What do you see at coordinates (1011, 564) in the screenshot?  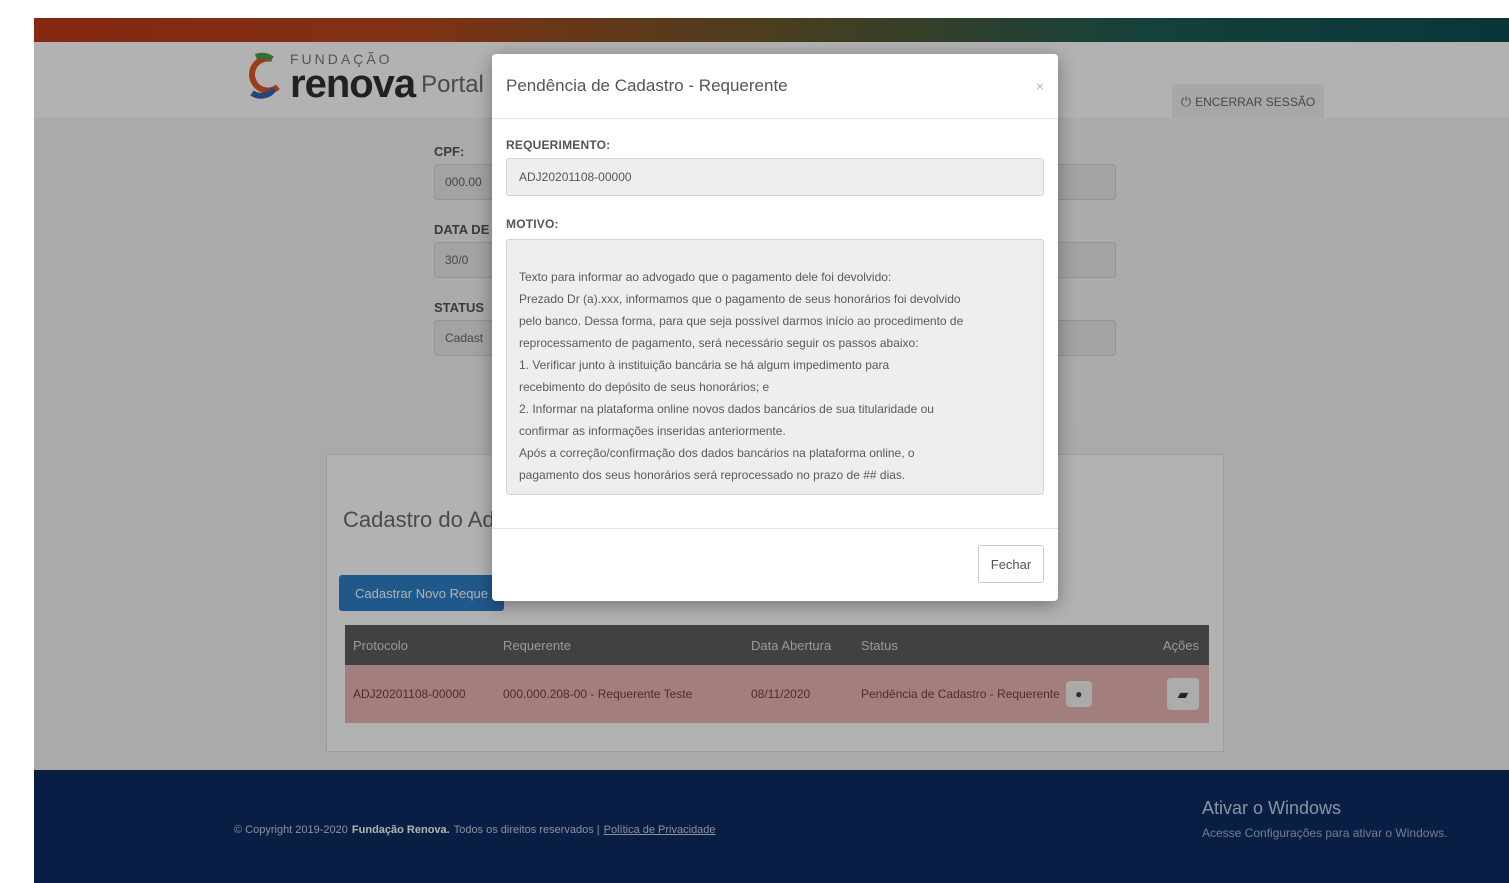 I see `close-button: Fechar` at bounding box center [1011, 564].